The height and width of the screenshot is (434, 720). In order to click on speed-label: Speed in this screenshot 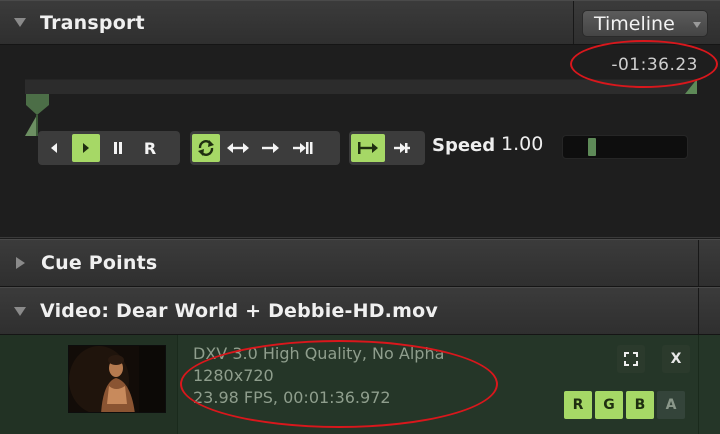, I will do `click(464, 145)`.